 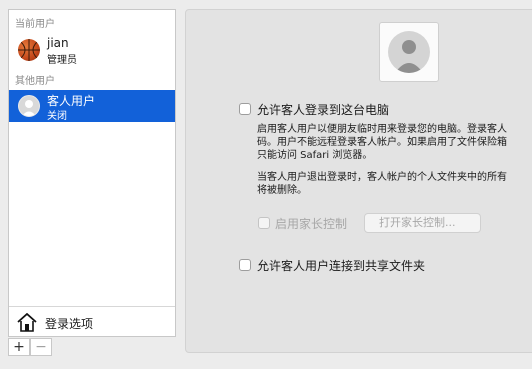 What do you see at coordinates (311, 223) in the screenshot?
I see `parental-controls-label: 启用家长控制` at bounding box center [311, 223].